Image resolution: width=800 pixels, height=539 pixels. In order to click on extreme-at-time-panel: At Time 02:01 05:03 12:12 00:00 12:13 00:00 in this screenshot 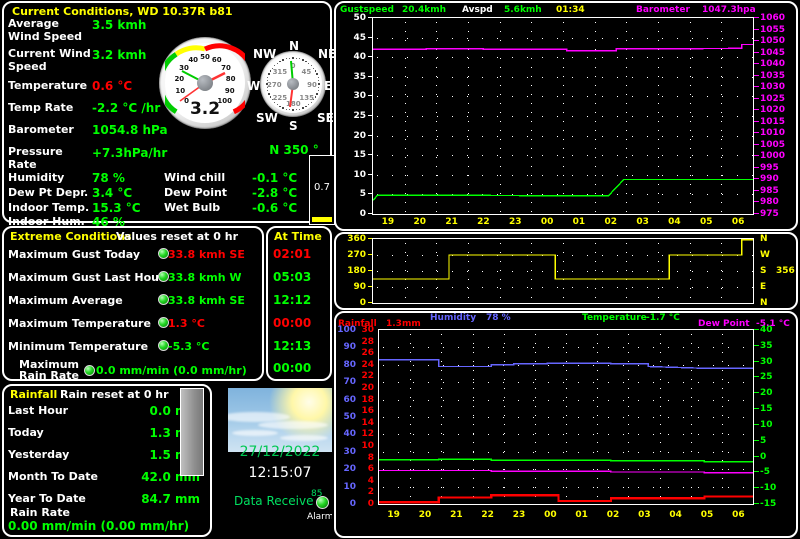, I will do `click(299, 303)`.